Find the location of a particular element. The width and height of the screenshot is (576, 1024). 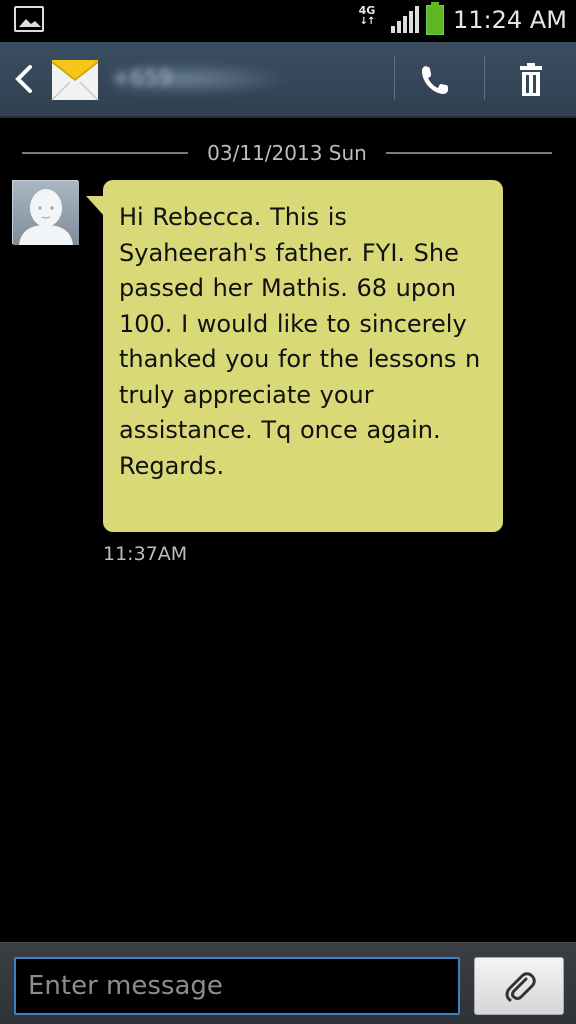

message-input is located at coordinates (237, 986).